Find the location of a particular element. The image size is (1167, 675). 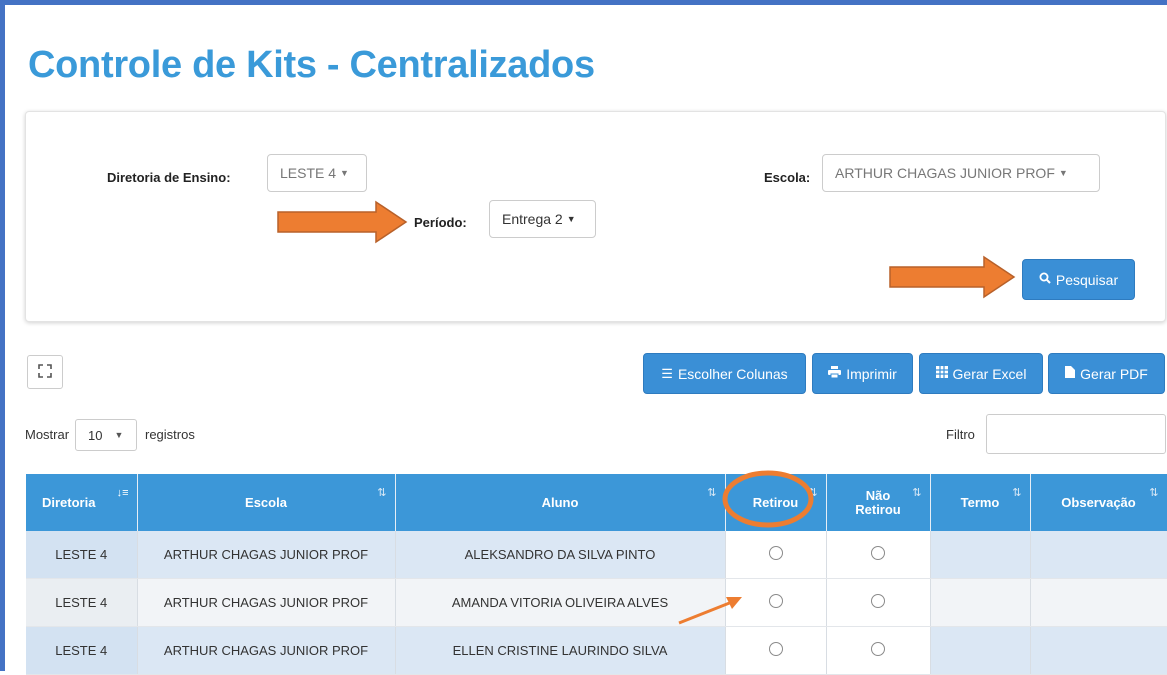

diretoria-dropdown: LESTE 4 ▼ is located at coordinates (317, 173).